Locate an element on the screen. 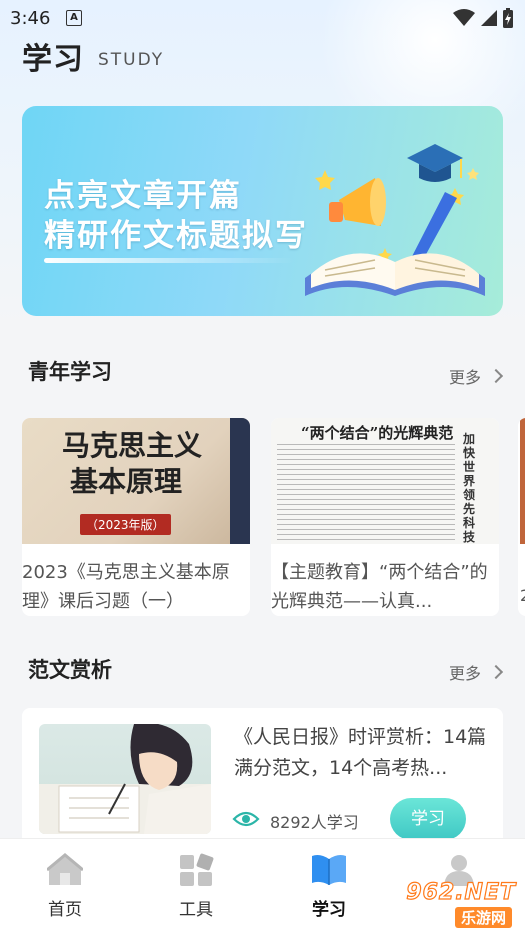 Image resolution: width=525 pixels, height=936 pixels. essays-more-link: 更多 is located at coordinates (476, 672).